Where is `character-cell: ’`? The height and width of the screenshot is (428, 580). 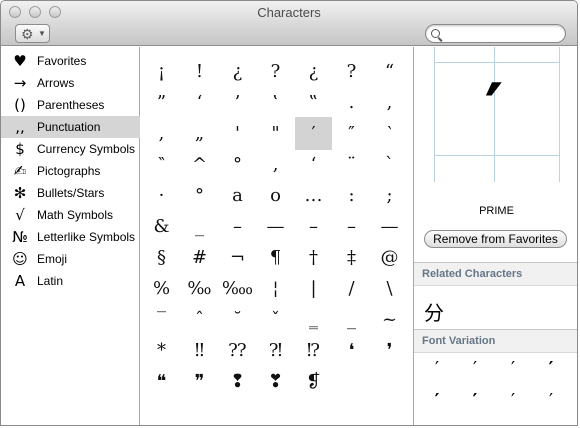 character-cell: ’ is located at coordinates (237, 102).